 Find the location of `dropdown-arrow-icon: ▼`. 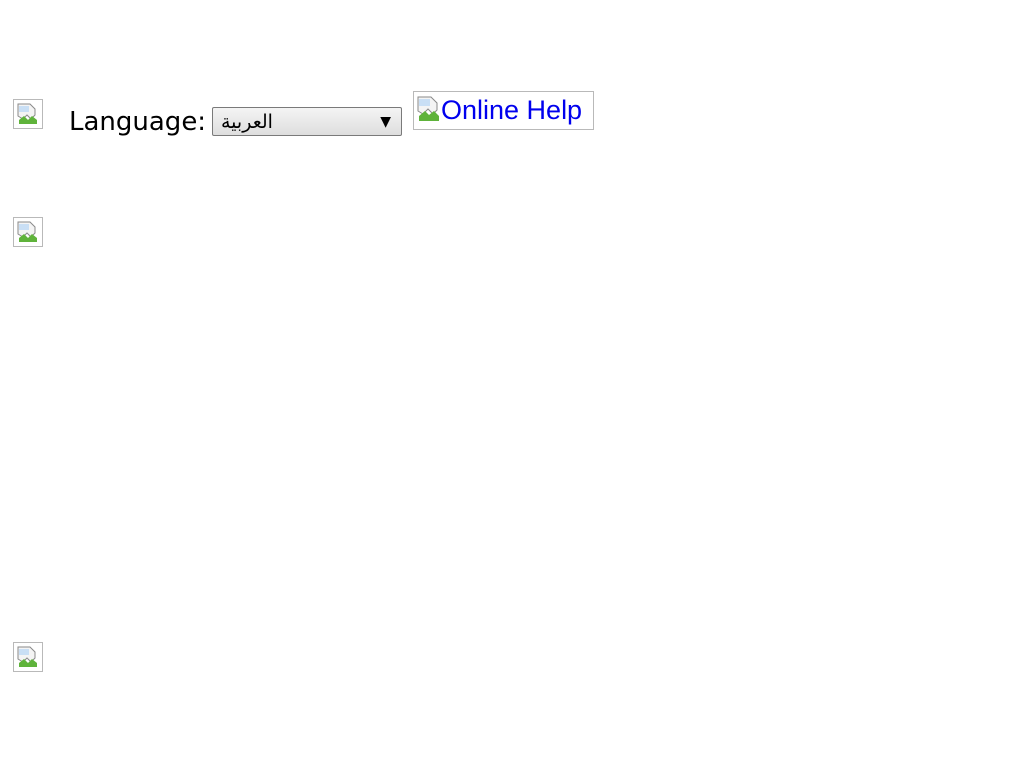

dropdown-arrow-icon: ▼ is located at coordinates (385, 122).